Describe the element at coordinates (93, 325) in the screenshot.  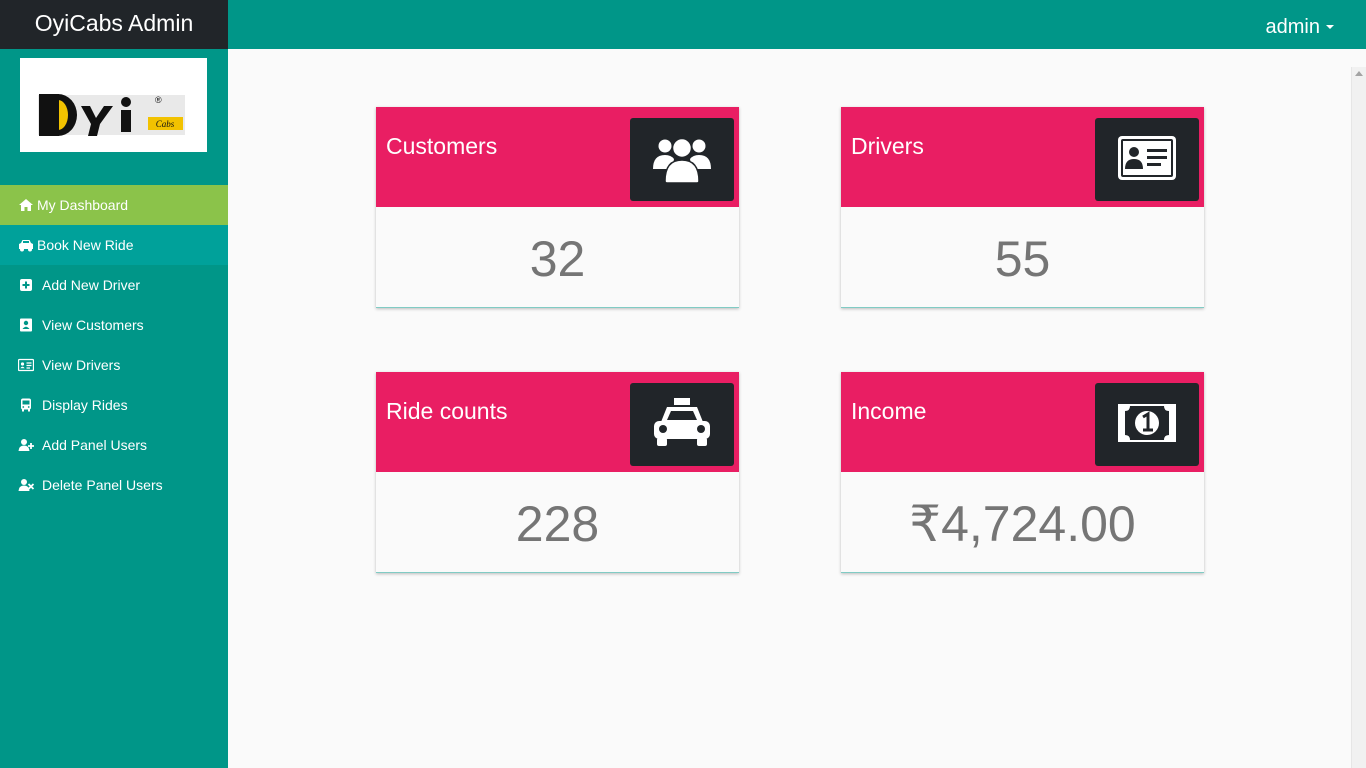
I see `sidebar-item-label: View Customers` at that location.